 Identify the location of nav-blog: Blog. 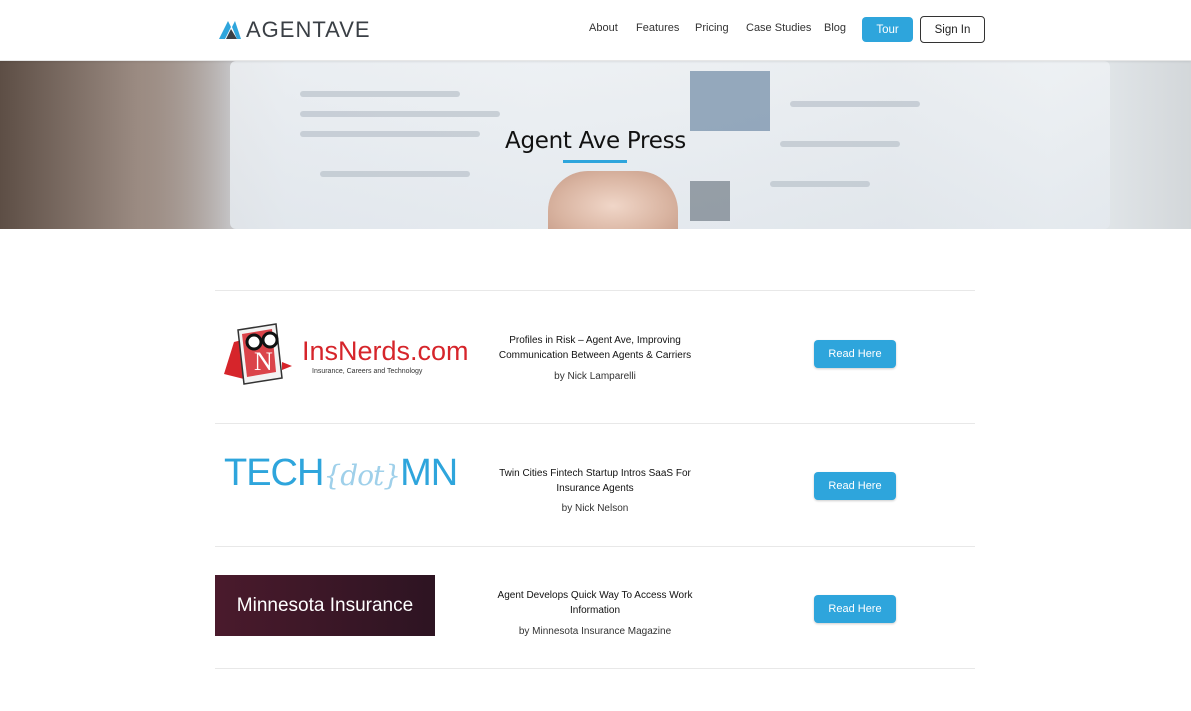
(835, 28).